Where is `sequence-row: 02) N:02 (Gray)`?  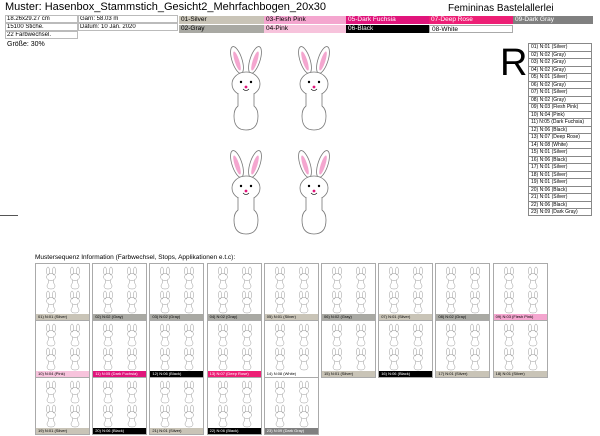
sequence-row: 02) N:02 (Gray) is located at coordinates (560, 54).